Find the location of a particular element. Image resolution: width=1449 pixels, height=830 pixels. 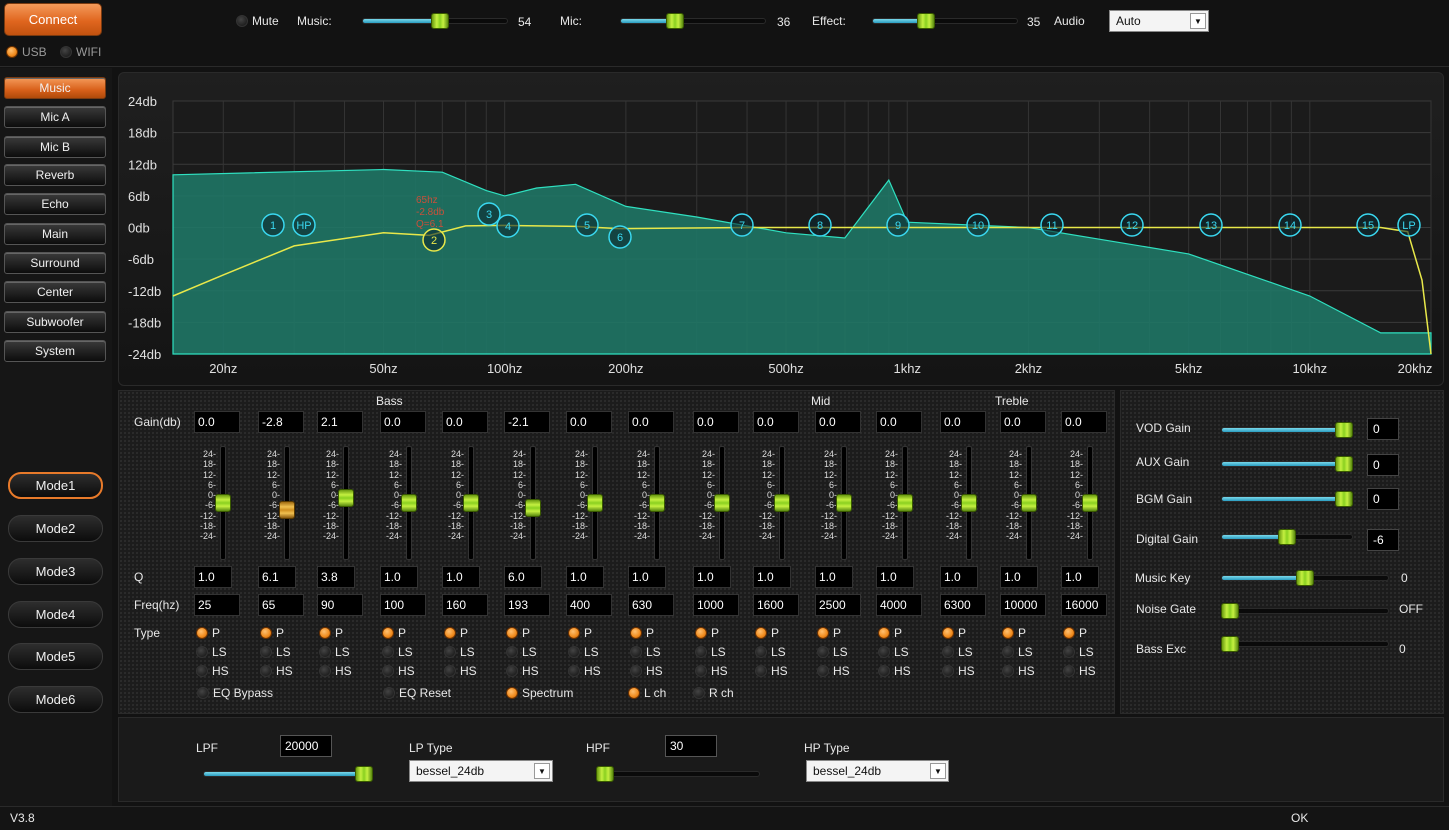

mic-volume-slider is located at coordinates (693, 21).